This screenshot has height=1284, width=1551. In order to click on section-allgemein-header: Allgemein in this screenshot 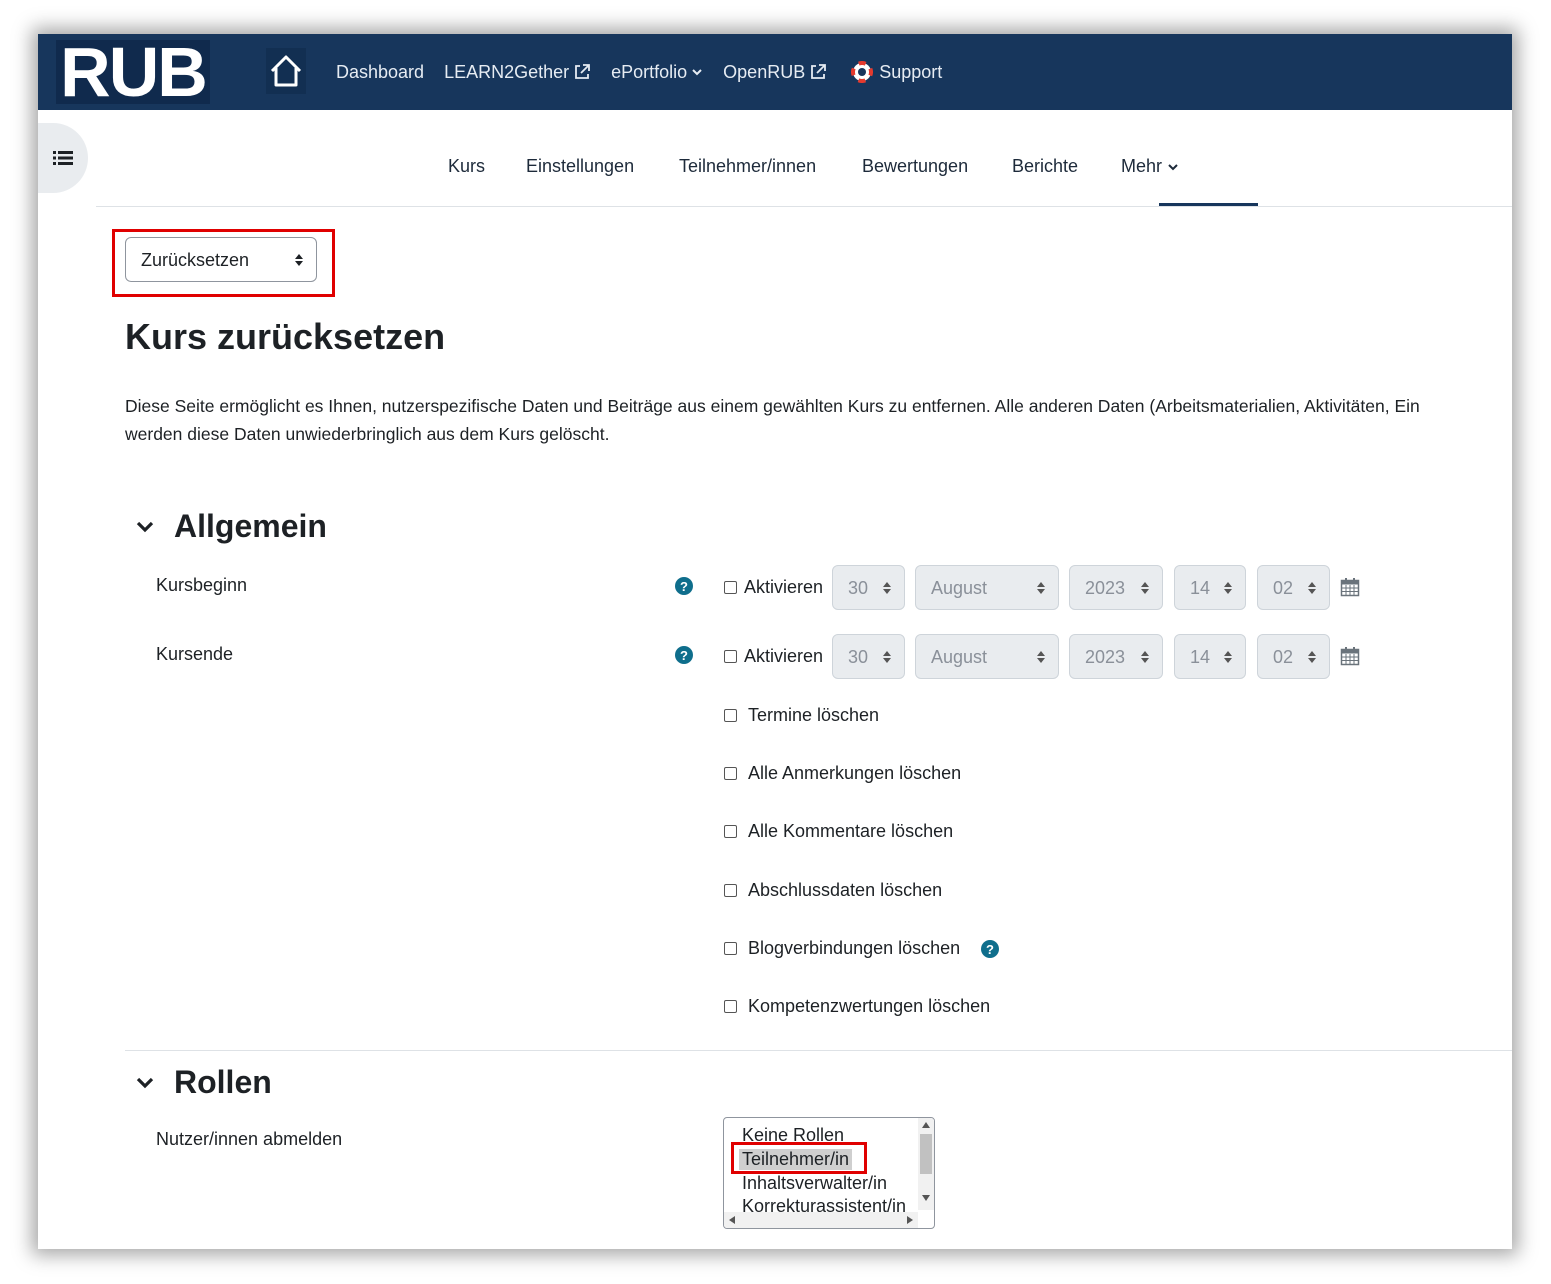, I will do `click(230, 526)`.